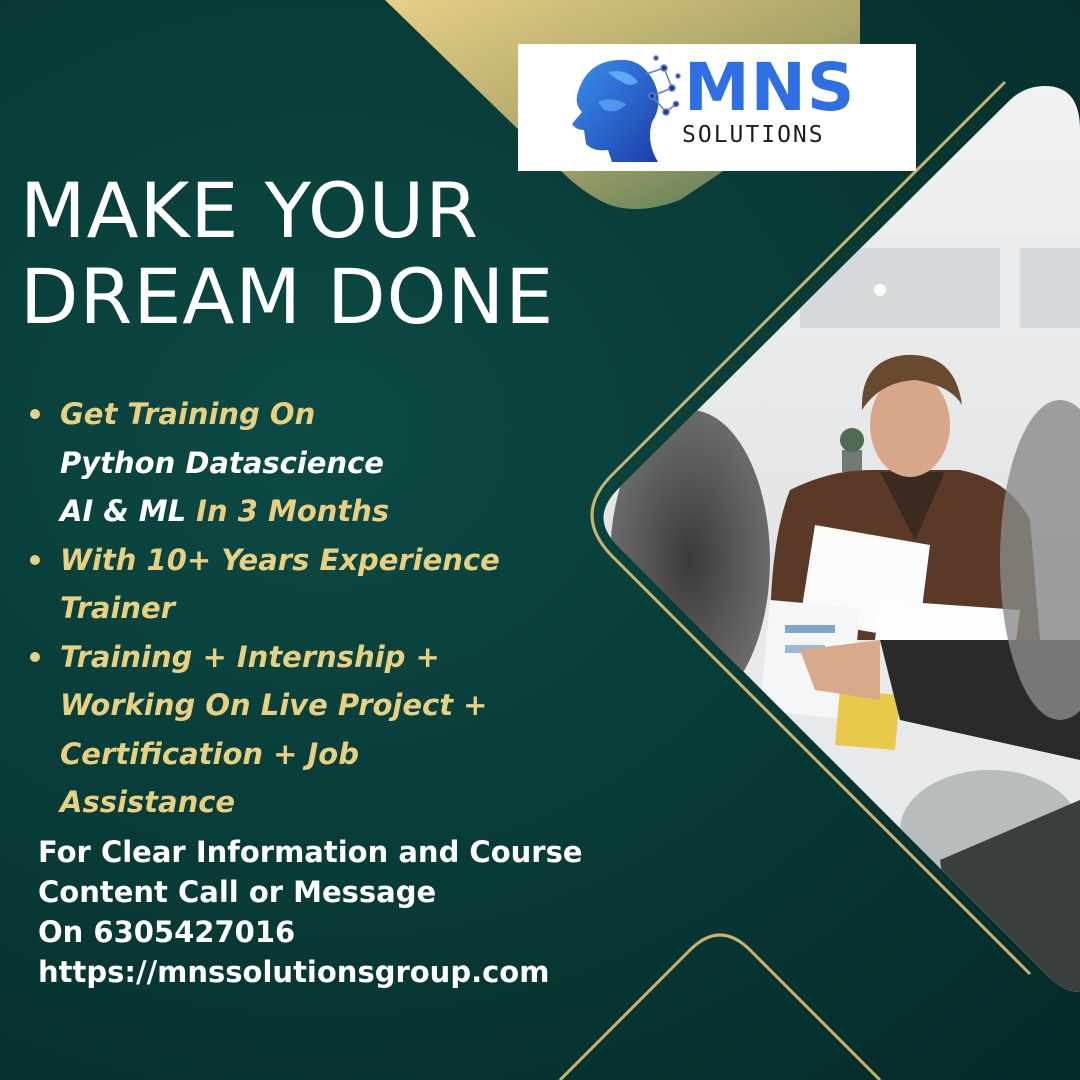  I want to click on feature-line: With 10+ Years Experience, so click(322, 560).